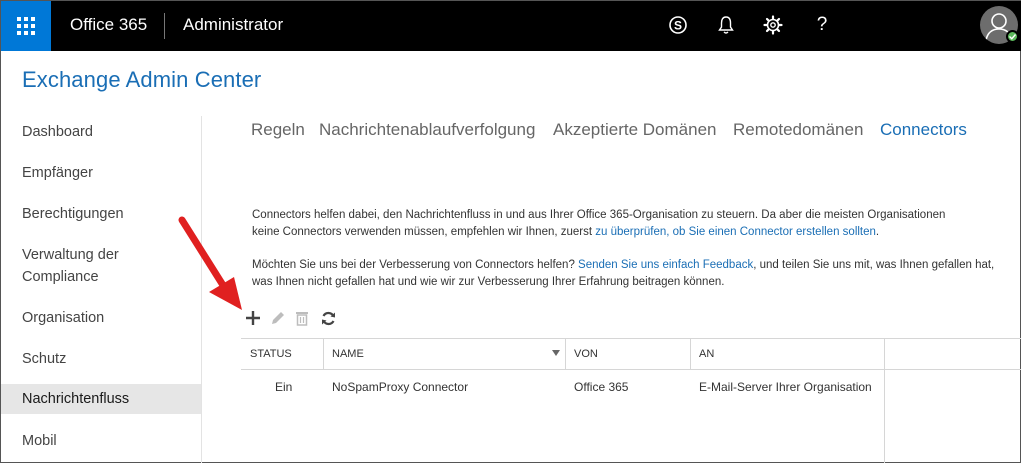 The image size is (1021, 463). I want to click on title-separator, so click(164, 26).